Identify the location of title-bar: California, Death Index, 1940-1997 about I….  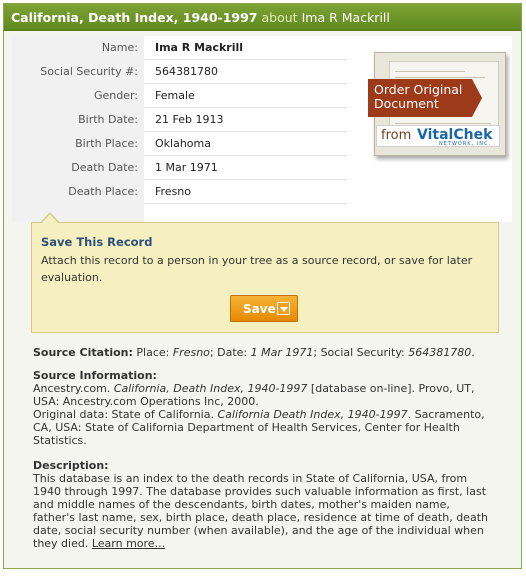
(262, 17).